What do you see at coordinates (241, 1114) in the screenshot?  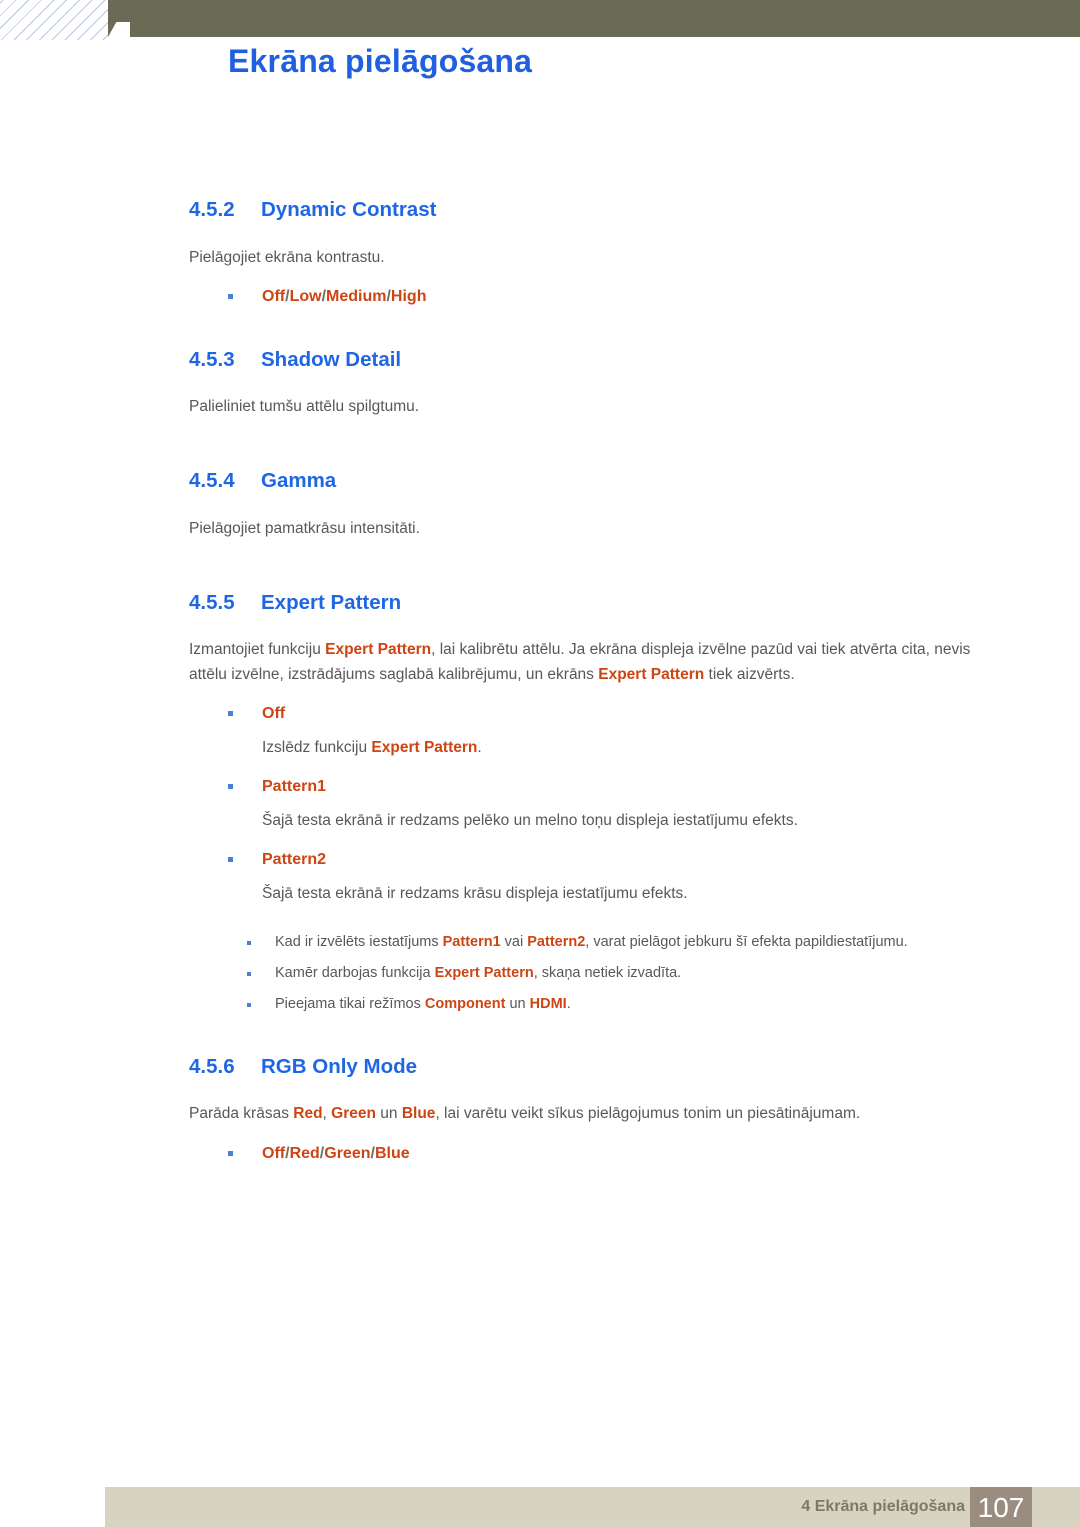 I see `body-text: Parāda krāsas` at bounding box center [241, 1114].